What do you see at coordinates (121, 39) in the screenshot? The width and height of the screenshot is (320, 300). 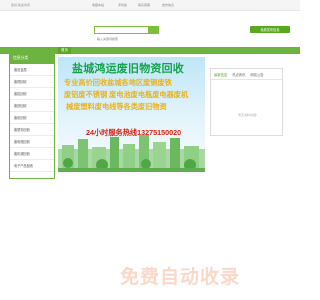 I see `search-input` at bounding box center [121, 39].